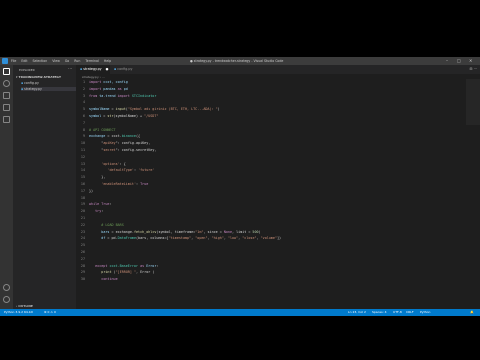  I want to click on file-config: ▪config.py, so click(30, 83).